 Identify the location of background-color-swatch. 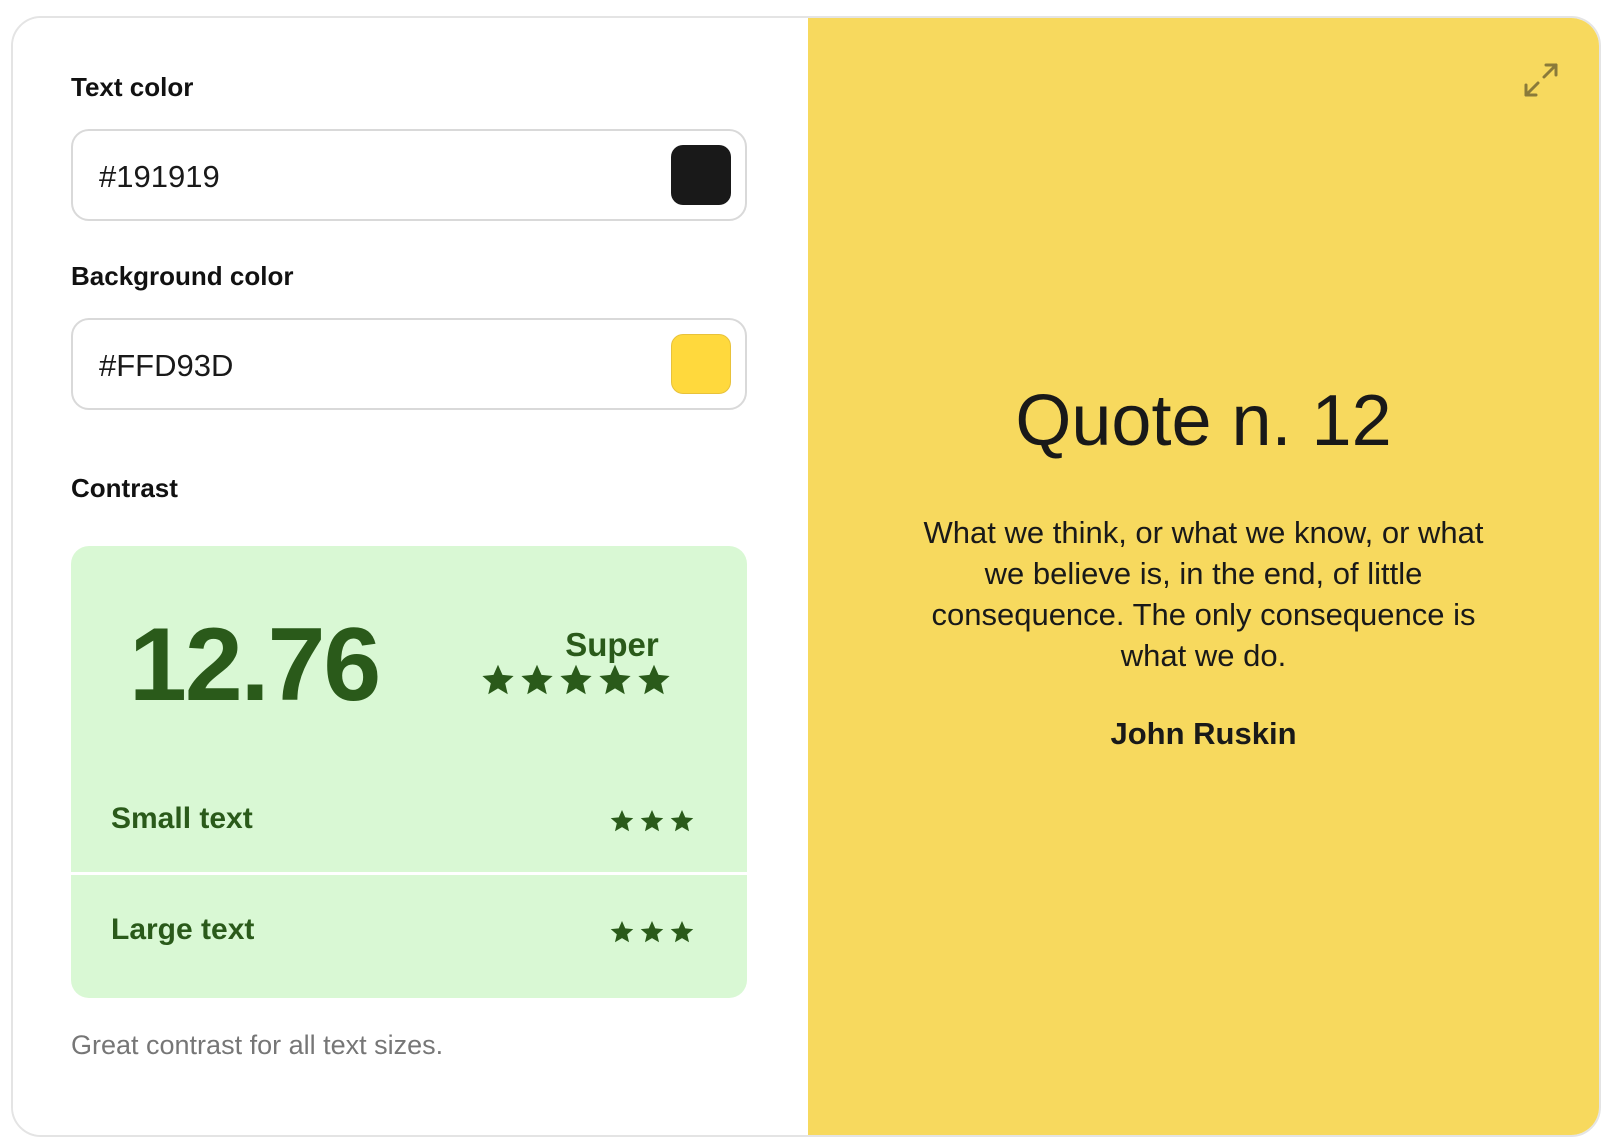
(701, 364).